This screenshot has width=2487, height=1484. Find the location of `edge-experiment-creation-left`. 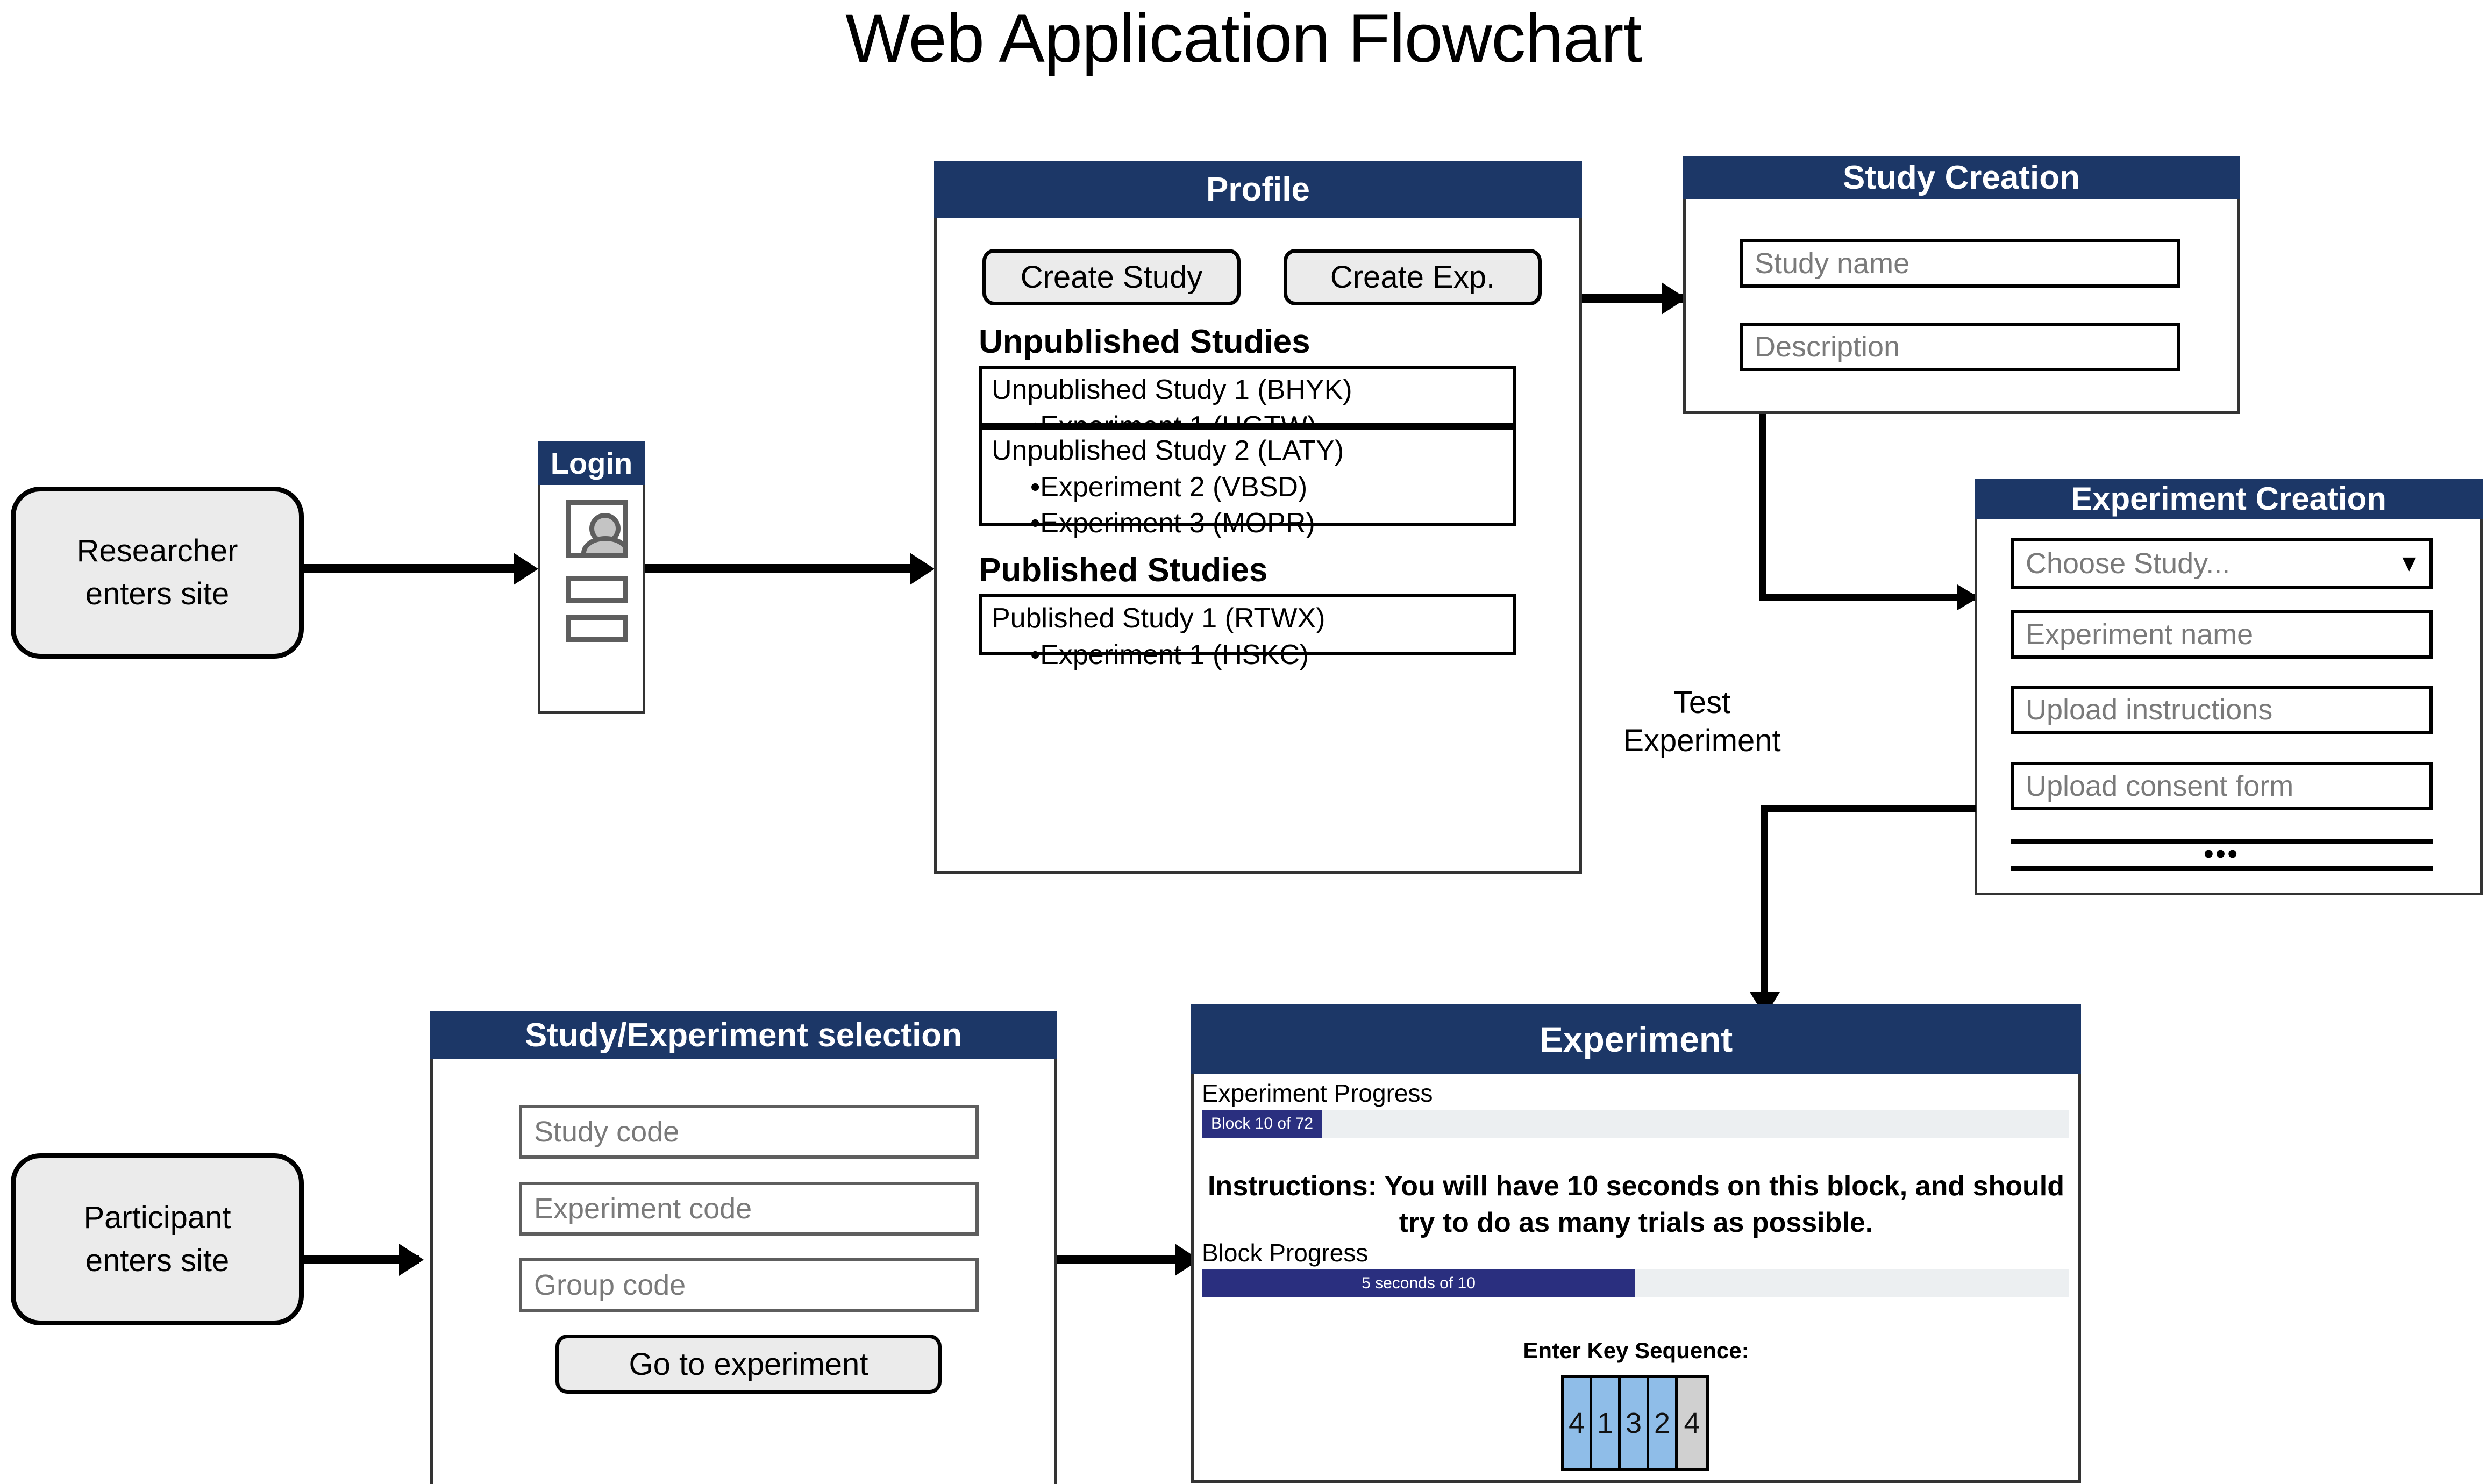

edge-experiment-creation-left is located at coordinates (1868, 808).